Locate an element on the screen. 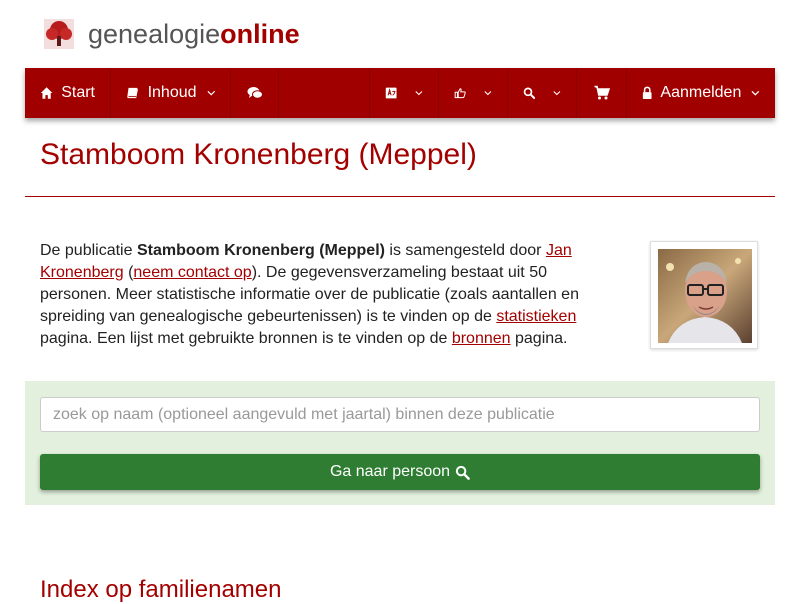  main-navbar: Start Inhoud Aanmelden is located at coordinates (400, 93).